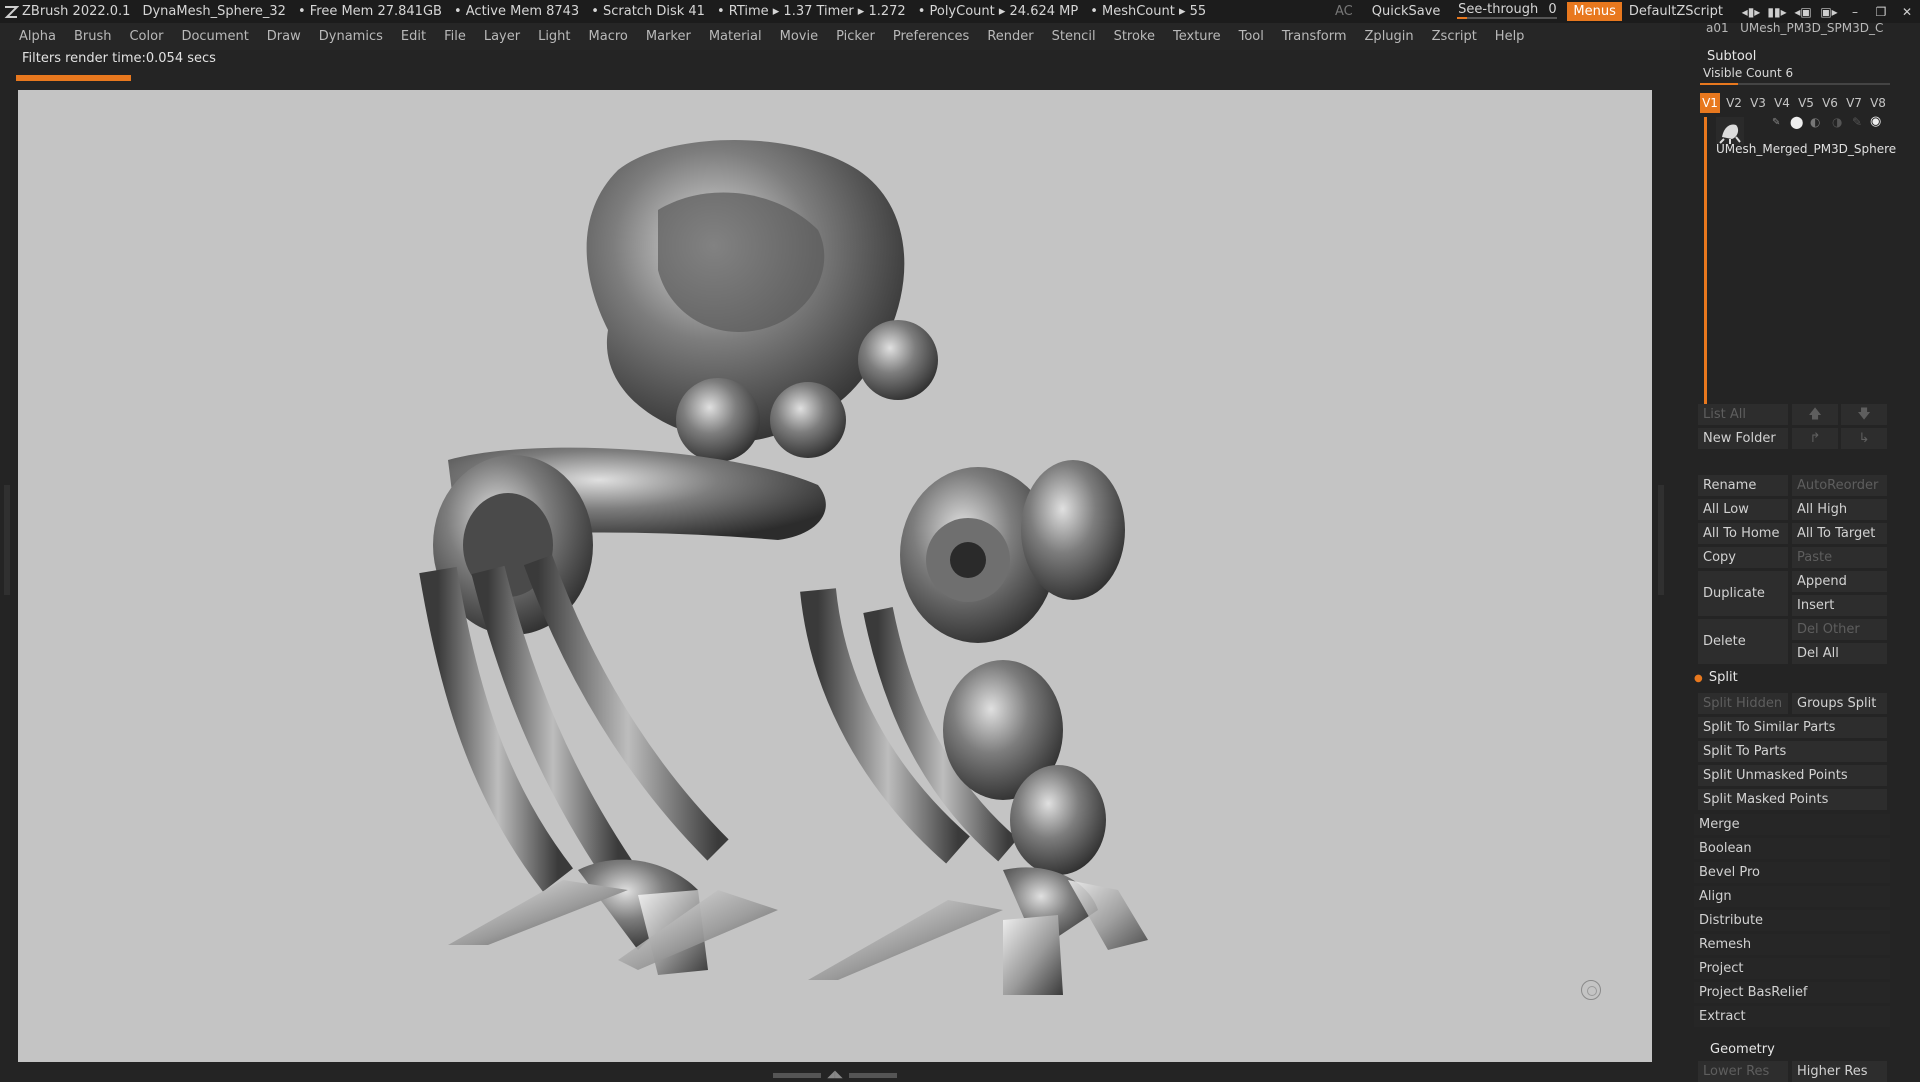 The image size is (1920, 1082). Describe the element at coordinates (1815, 438) in the screenshot. I see `folder-move-in-icon: ↱` at that location.